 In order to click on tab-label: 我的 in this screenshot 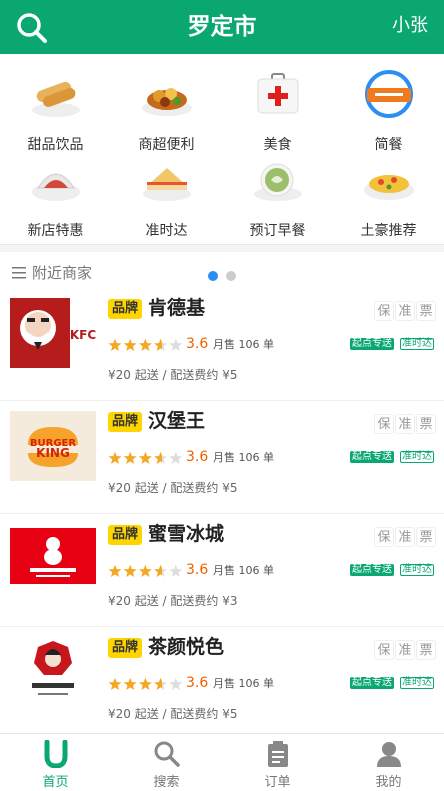, I will do `click(388, 782)`.